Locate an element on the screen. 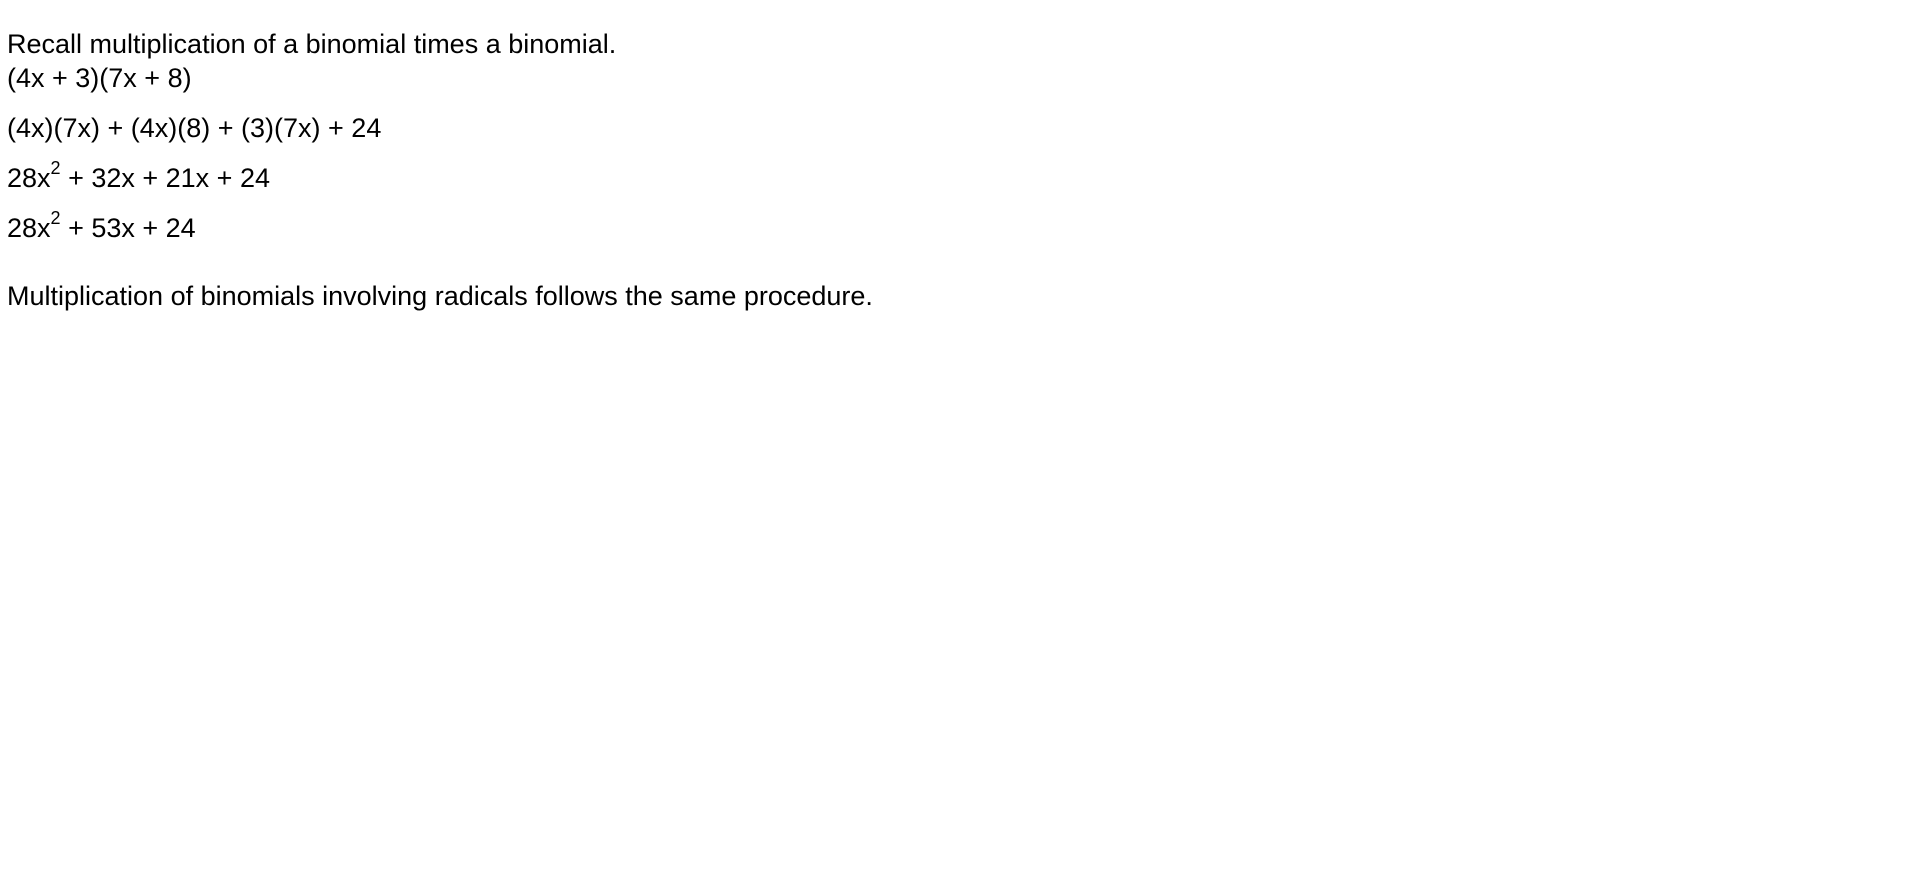 Image resolution: width=1914 pixels, height=872 pixels. step-binomial-product: (4x + 3)(7x + 8) is located at coordinates (99, 78).